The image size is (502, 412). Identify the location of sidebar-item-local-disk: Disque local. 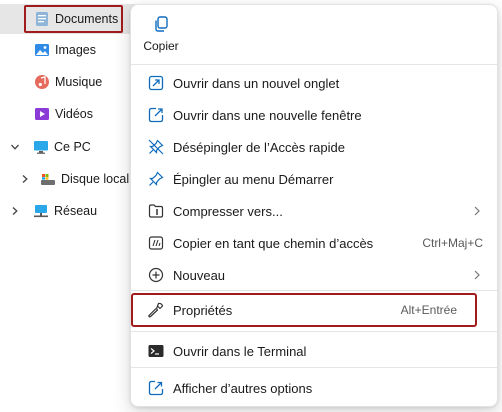
(67, 179).